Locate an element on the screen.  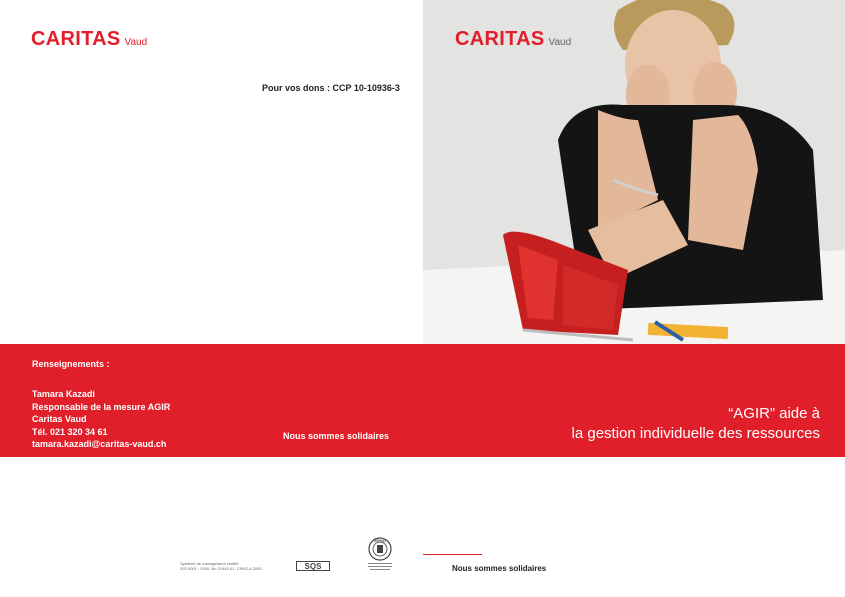
contact-role: Responsable de la mesure AGIR is located at coordinates (101, 406).